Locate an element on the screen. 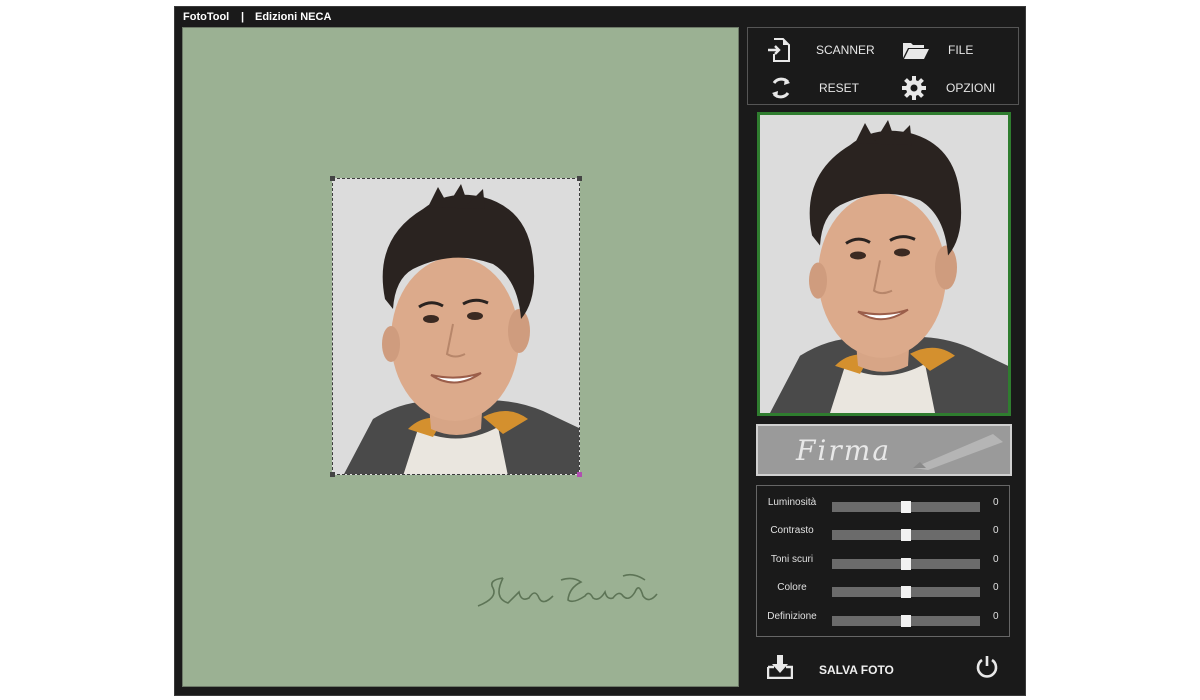 This screenshot has width=1200, height=700. crop-handle-top-left is located at coordinates (332, 178).